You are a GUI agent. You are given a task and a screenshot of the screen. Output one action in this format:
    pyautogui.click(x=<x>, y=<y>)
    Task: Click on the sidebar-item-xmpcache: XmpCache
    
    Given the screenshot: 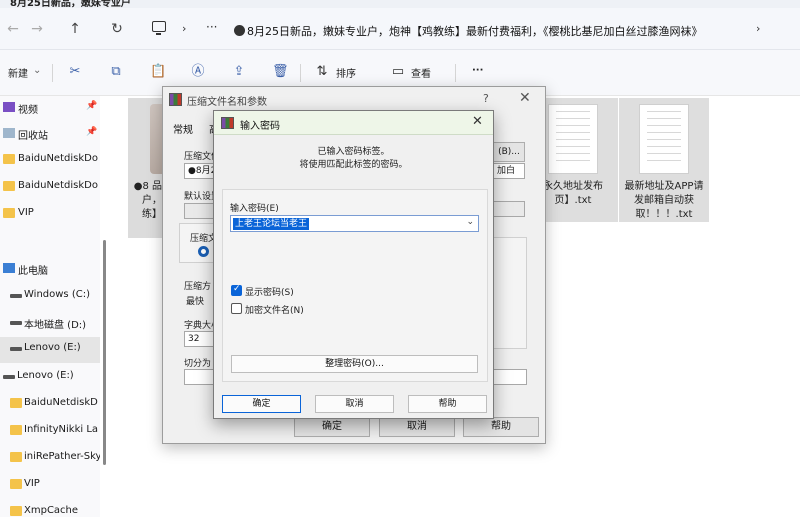 What is the action you would take?
    pyautogui.click(x=50, y=508)
    